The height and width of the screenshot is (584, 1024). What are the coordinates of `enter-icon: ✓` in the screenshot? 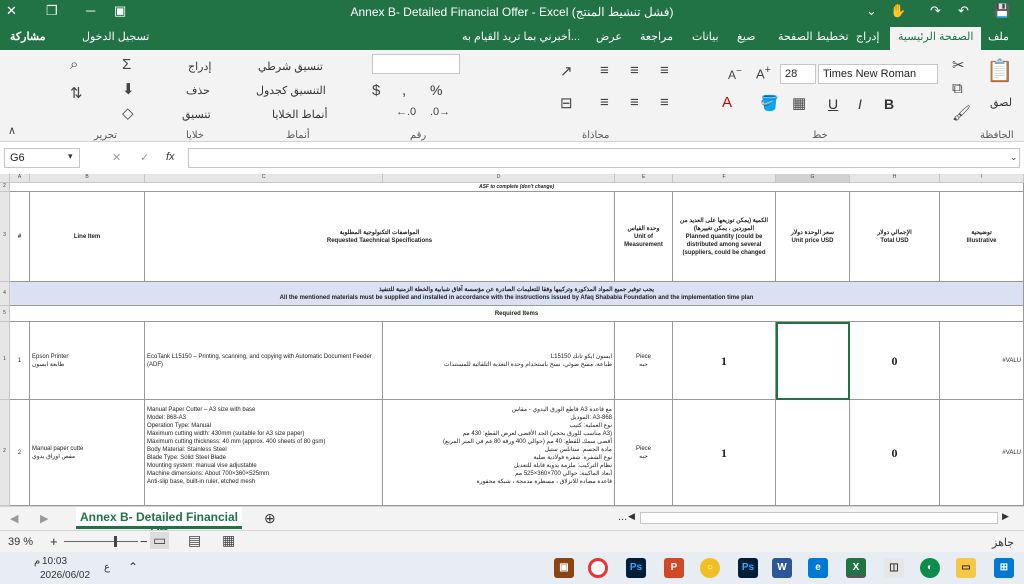 It's located at (144, 157).